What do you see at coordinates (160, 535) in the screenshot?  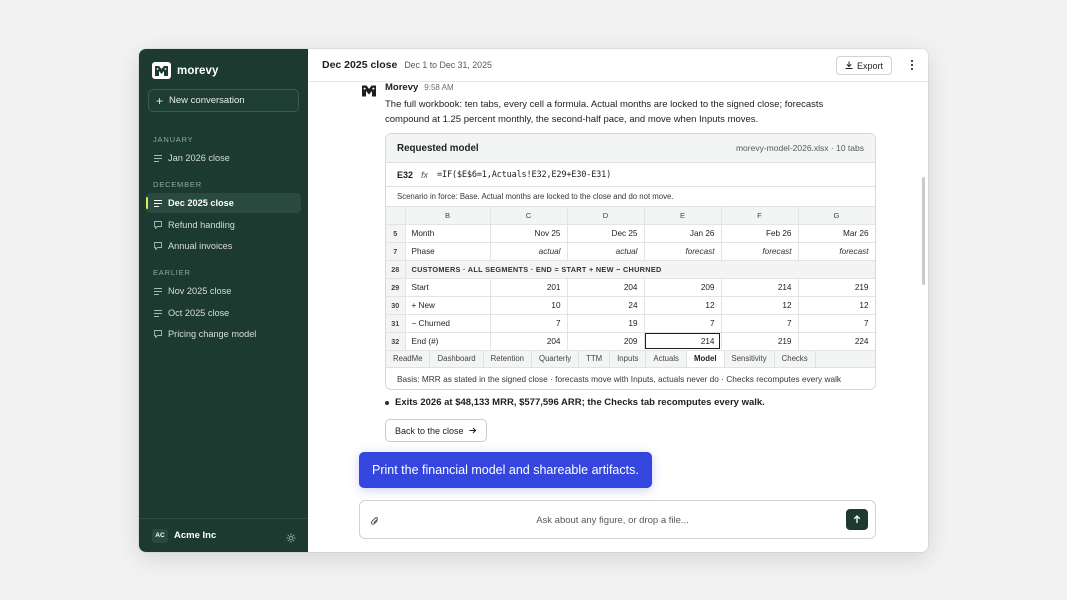 I see `org-avatar: AC` at bounding box center [160, 535].